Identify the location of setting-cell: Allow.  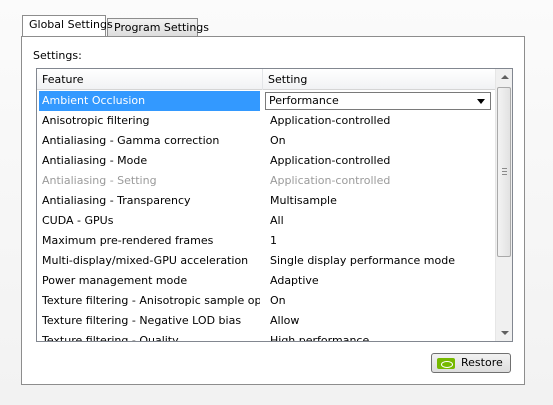
(285, 320).